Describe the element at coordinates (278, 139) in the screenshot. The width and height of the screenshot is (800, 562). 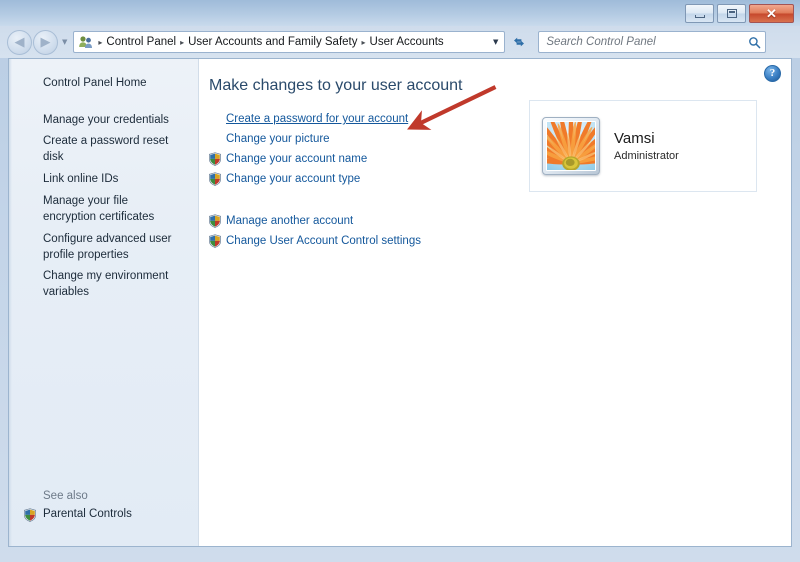
I see `link-change-picture: Change your picture` at that location.